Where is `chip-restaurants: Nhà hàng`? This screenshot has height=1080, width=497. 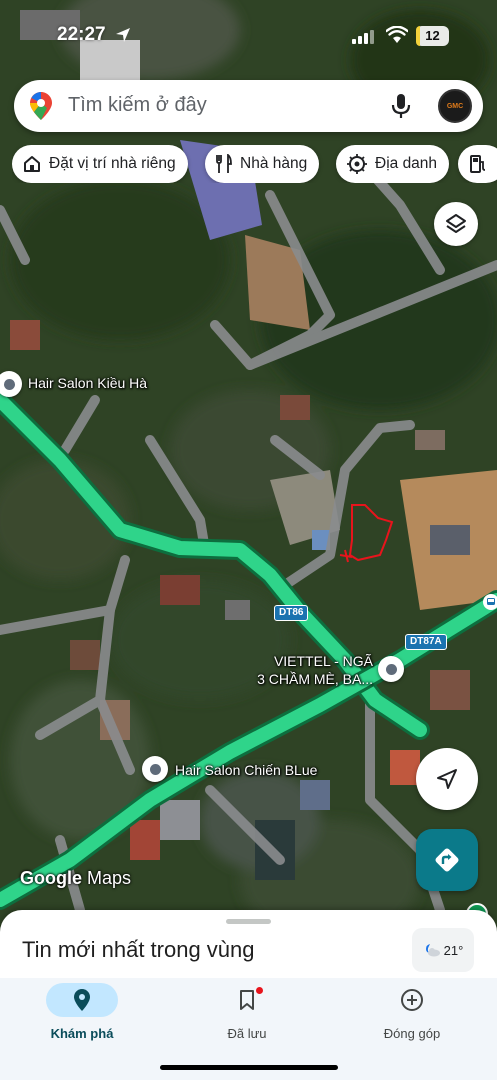
chip-restaurants: Nhà hàng is located at coordinates (262, 164).